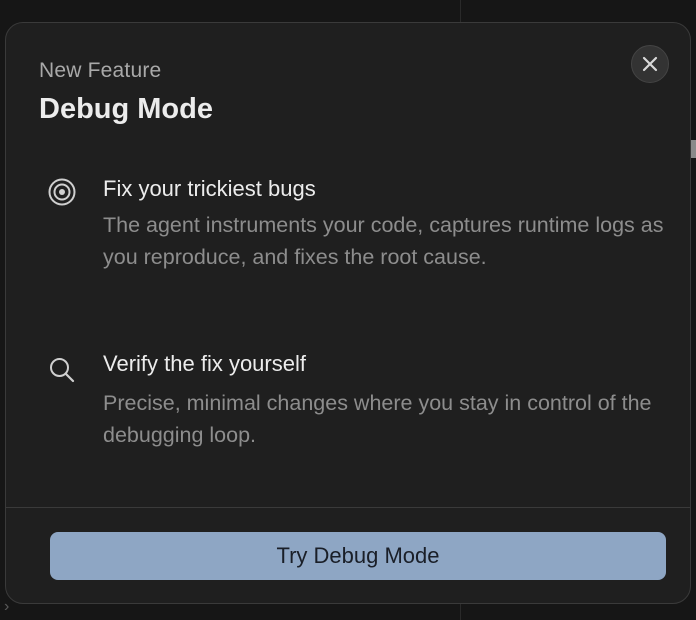 The height and width of the screenshot is (620, 696). I want to click on close-icon, so click(650, 64).